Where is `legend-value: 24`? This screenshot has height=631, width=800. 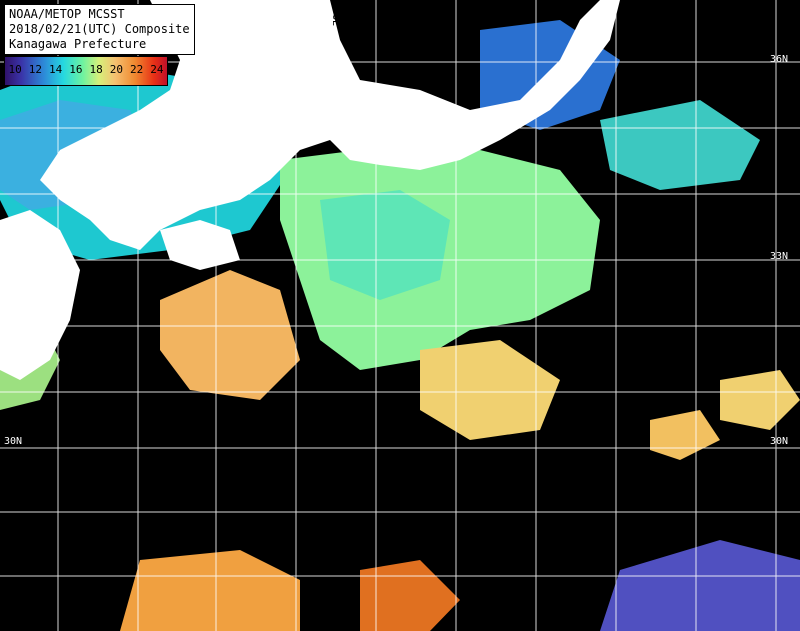 legend-value: 24 is located at coordinates (157, 69).